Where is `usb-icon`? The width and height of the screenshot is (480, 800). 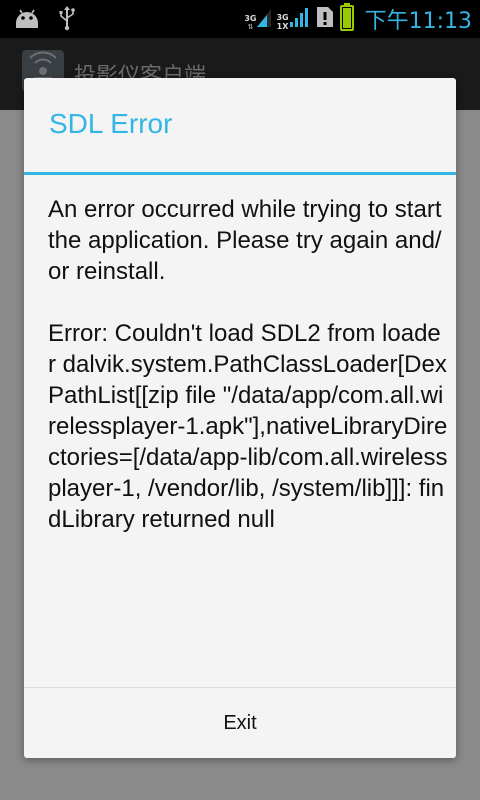 usb-icon is located at coordinates (67, 20).